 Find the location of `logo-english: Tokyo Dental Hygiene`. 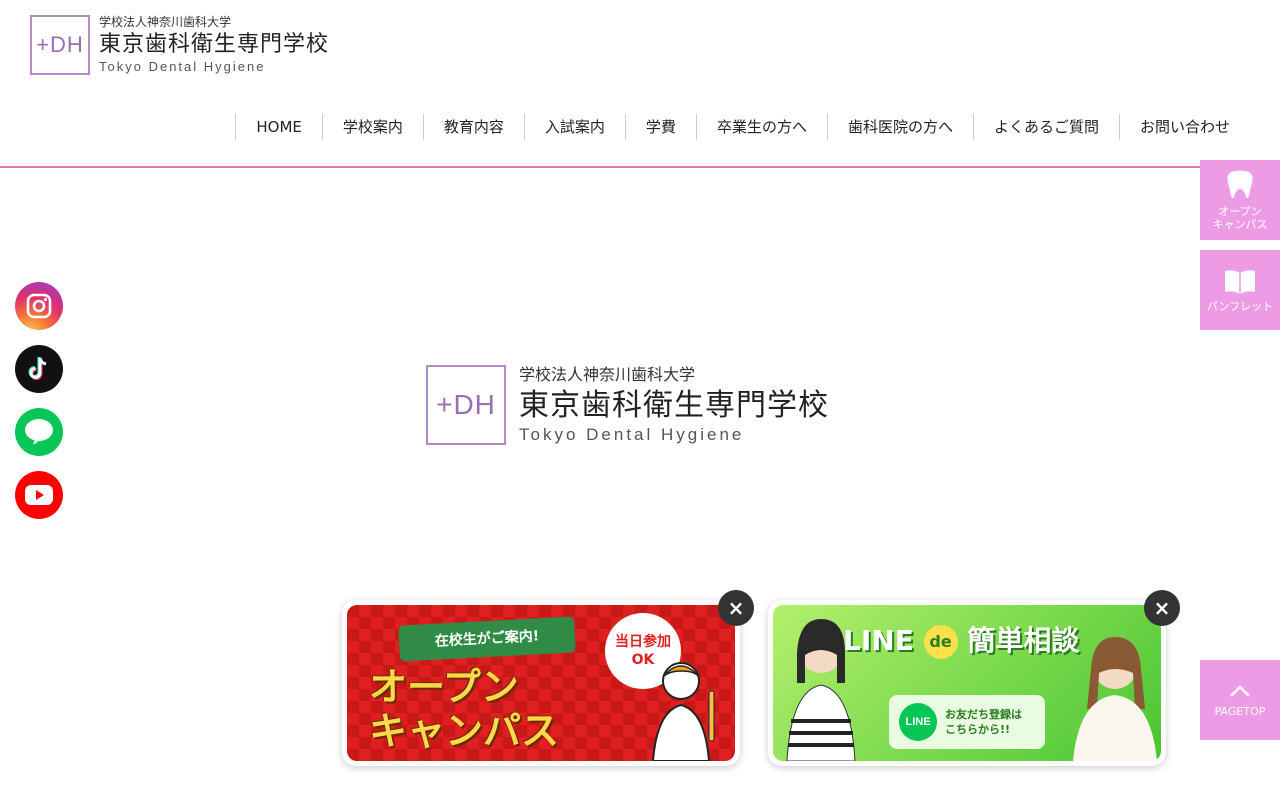

logo-english: Tokyo Dental Hygiene is located at coordinates (182, 66).